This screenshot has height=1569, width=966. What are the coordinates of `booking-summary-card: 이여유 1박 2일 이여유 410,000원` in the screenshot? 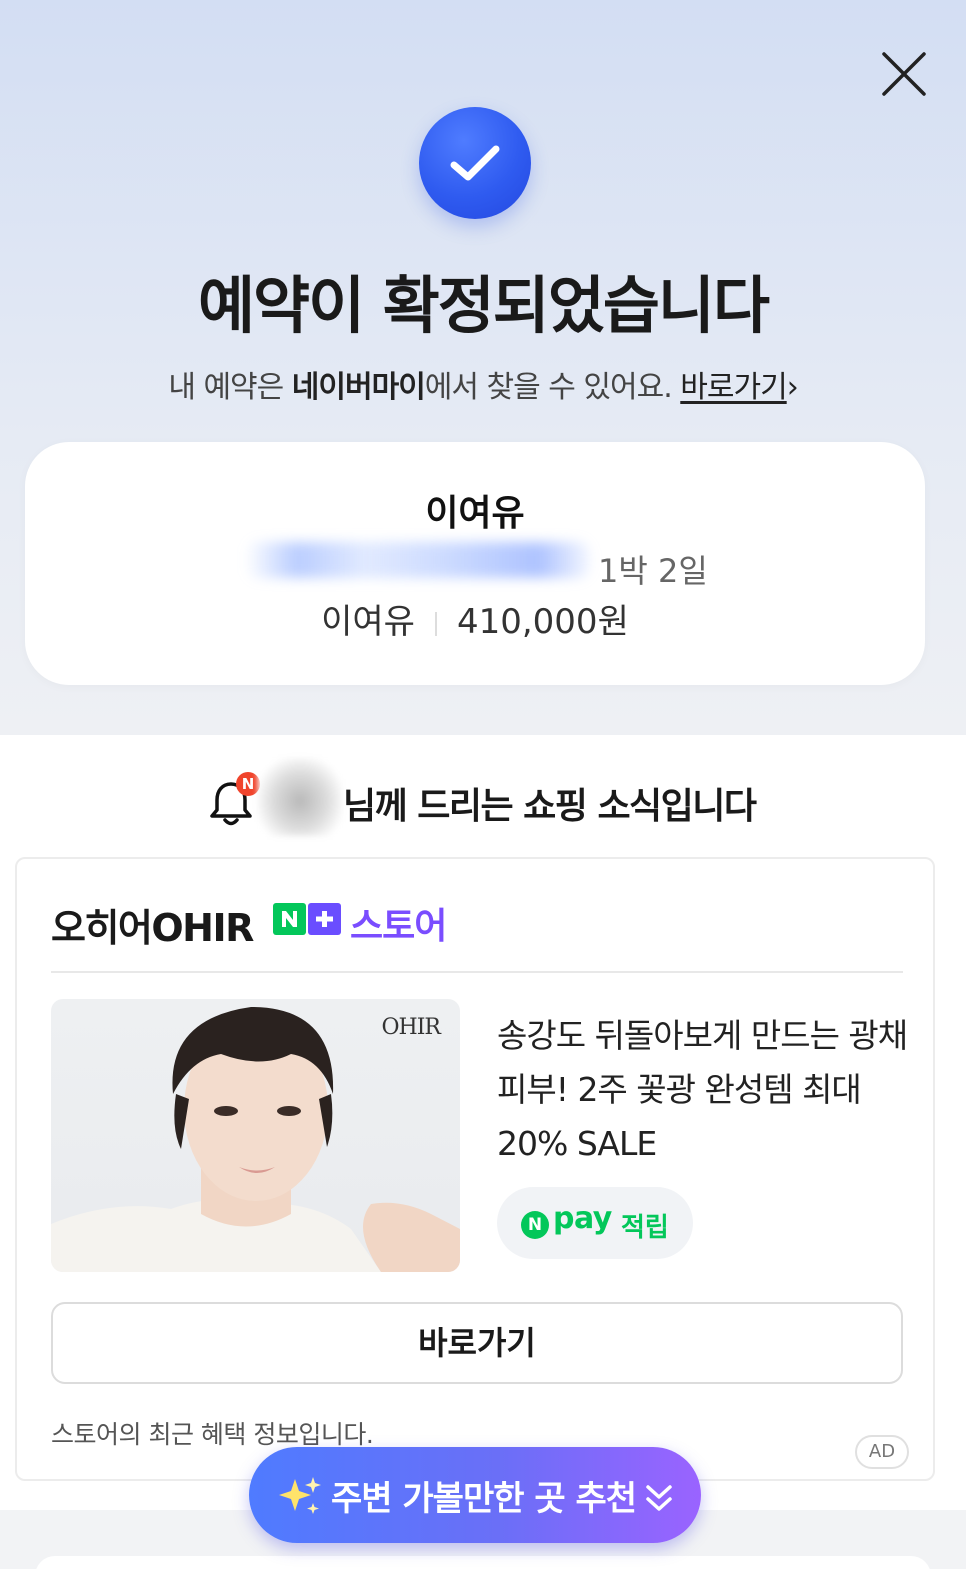 It's located at (475, 563).